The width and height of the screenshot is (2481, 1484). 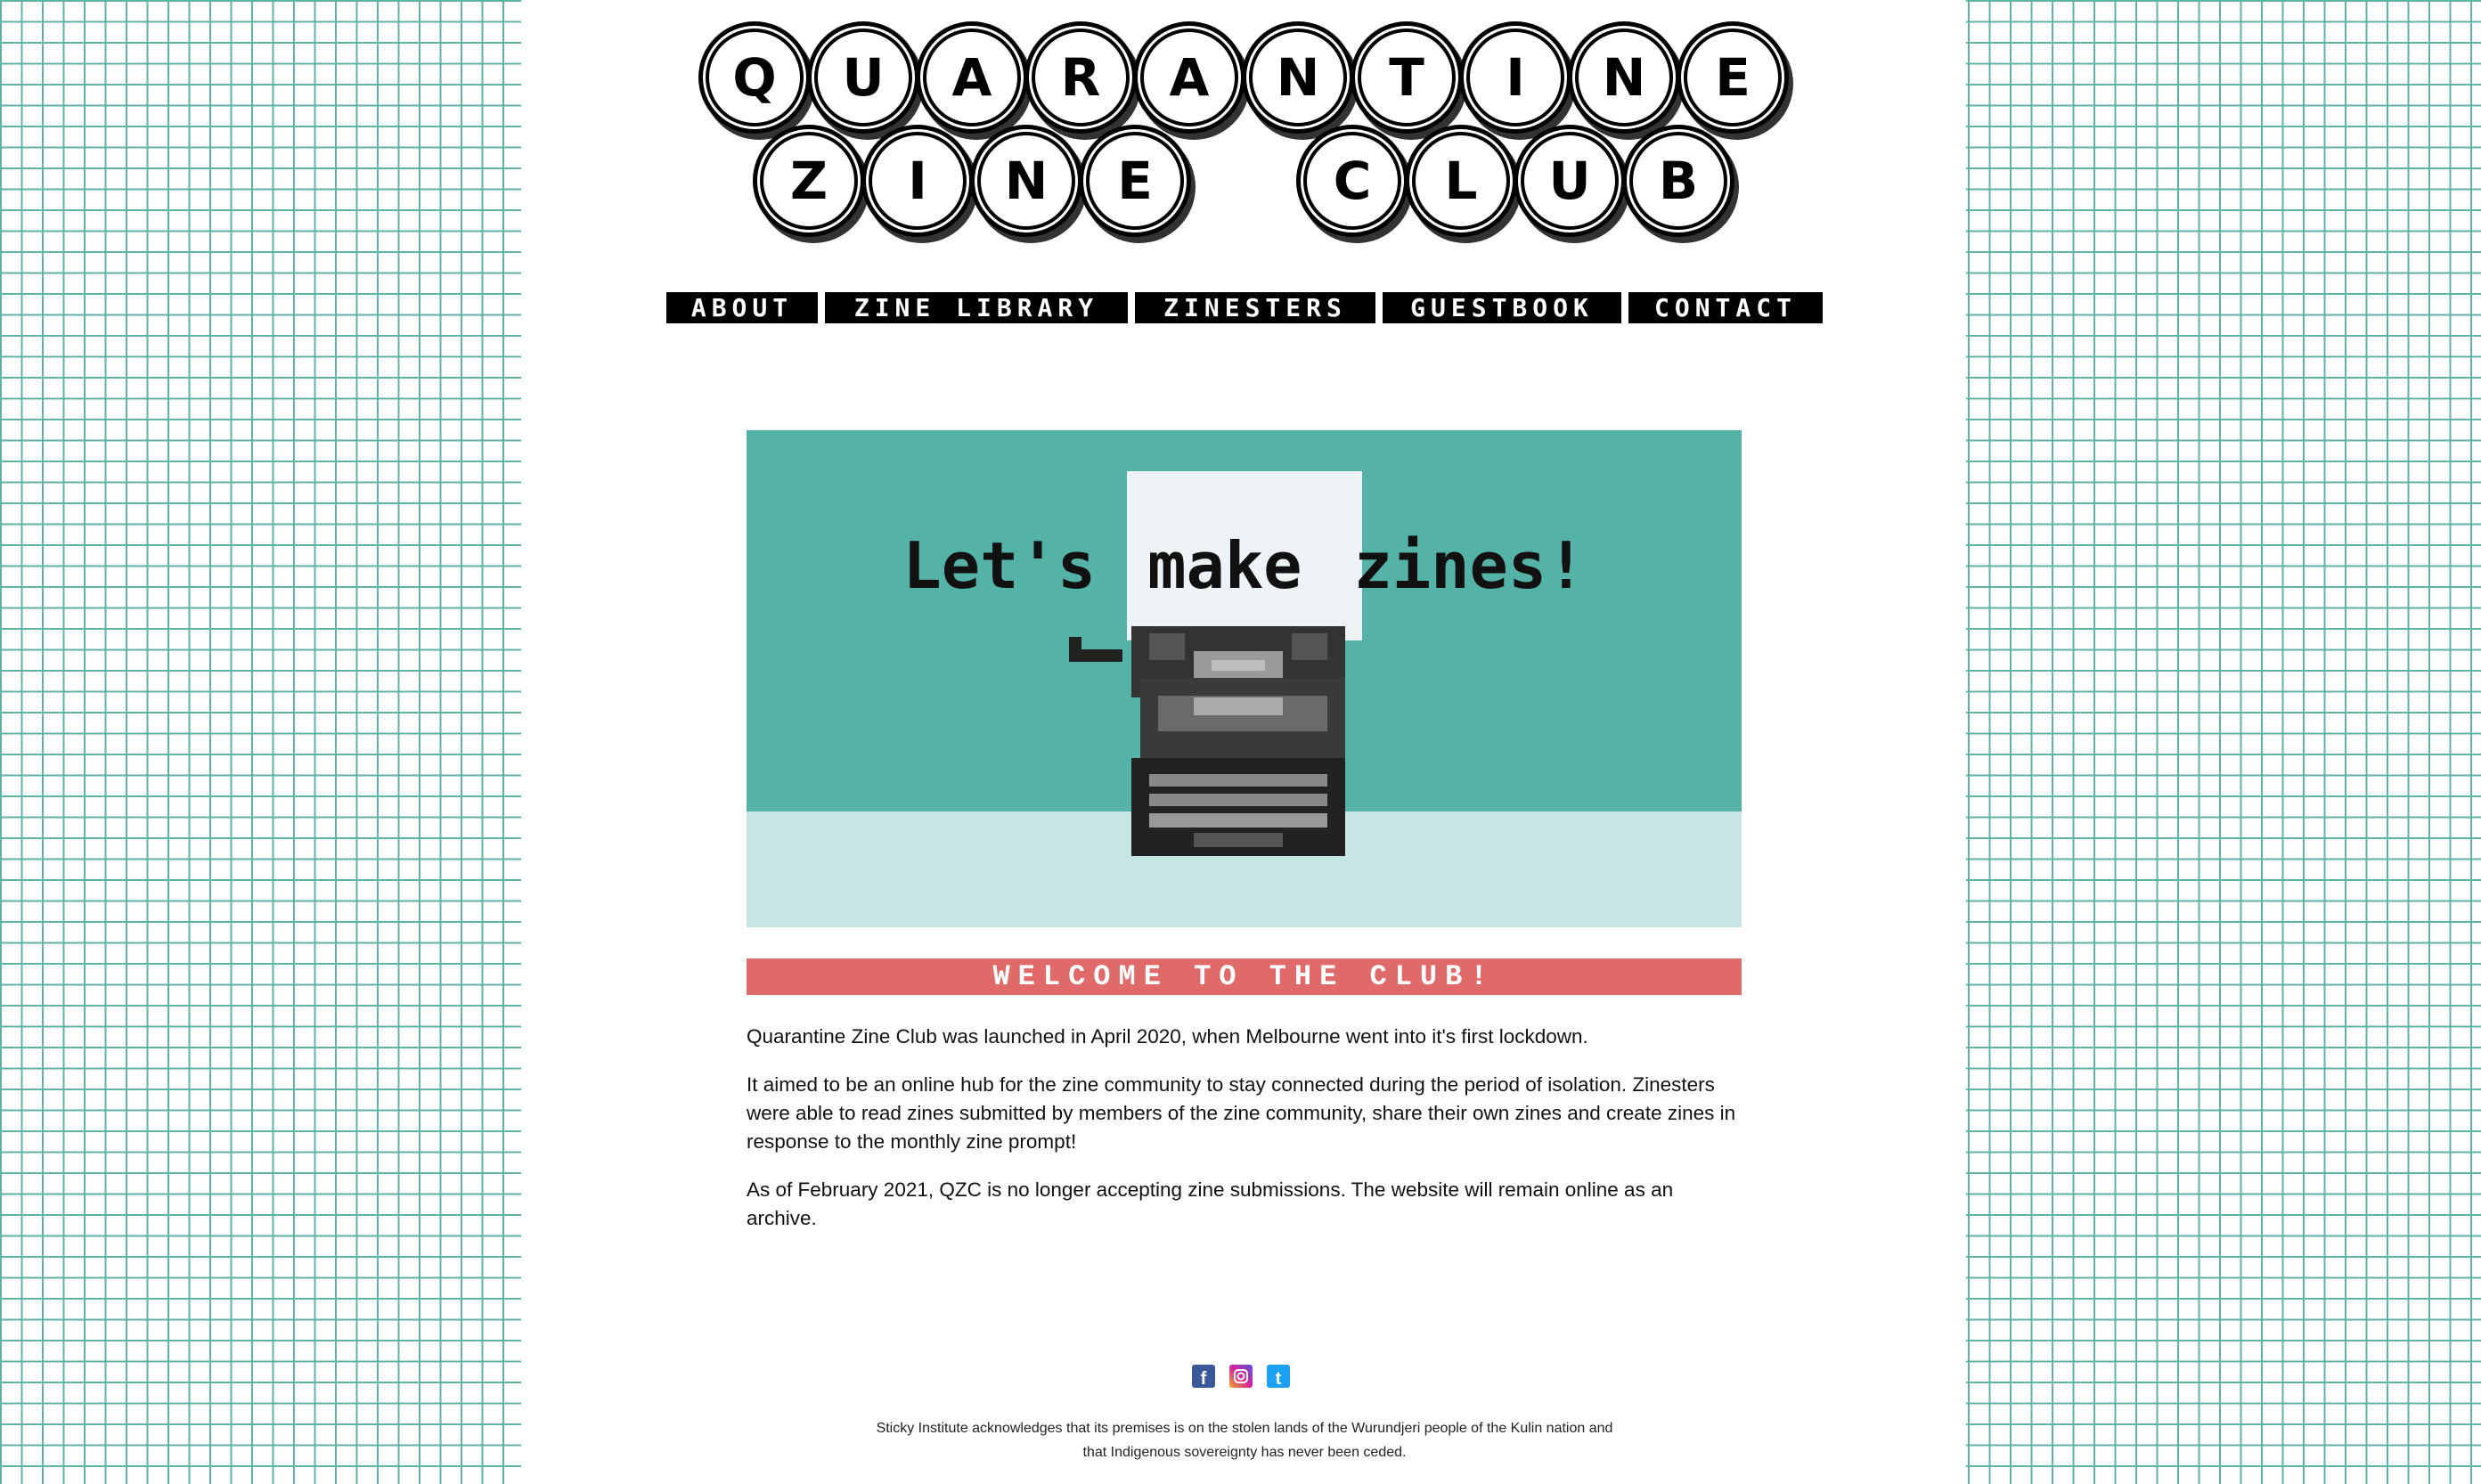 What do you see at coordinates (1407, 77) in the screenshot?
I see `logo-key: T` at bounding box center [1407, 77].